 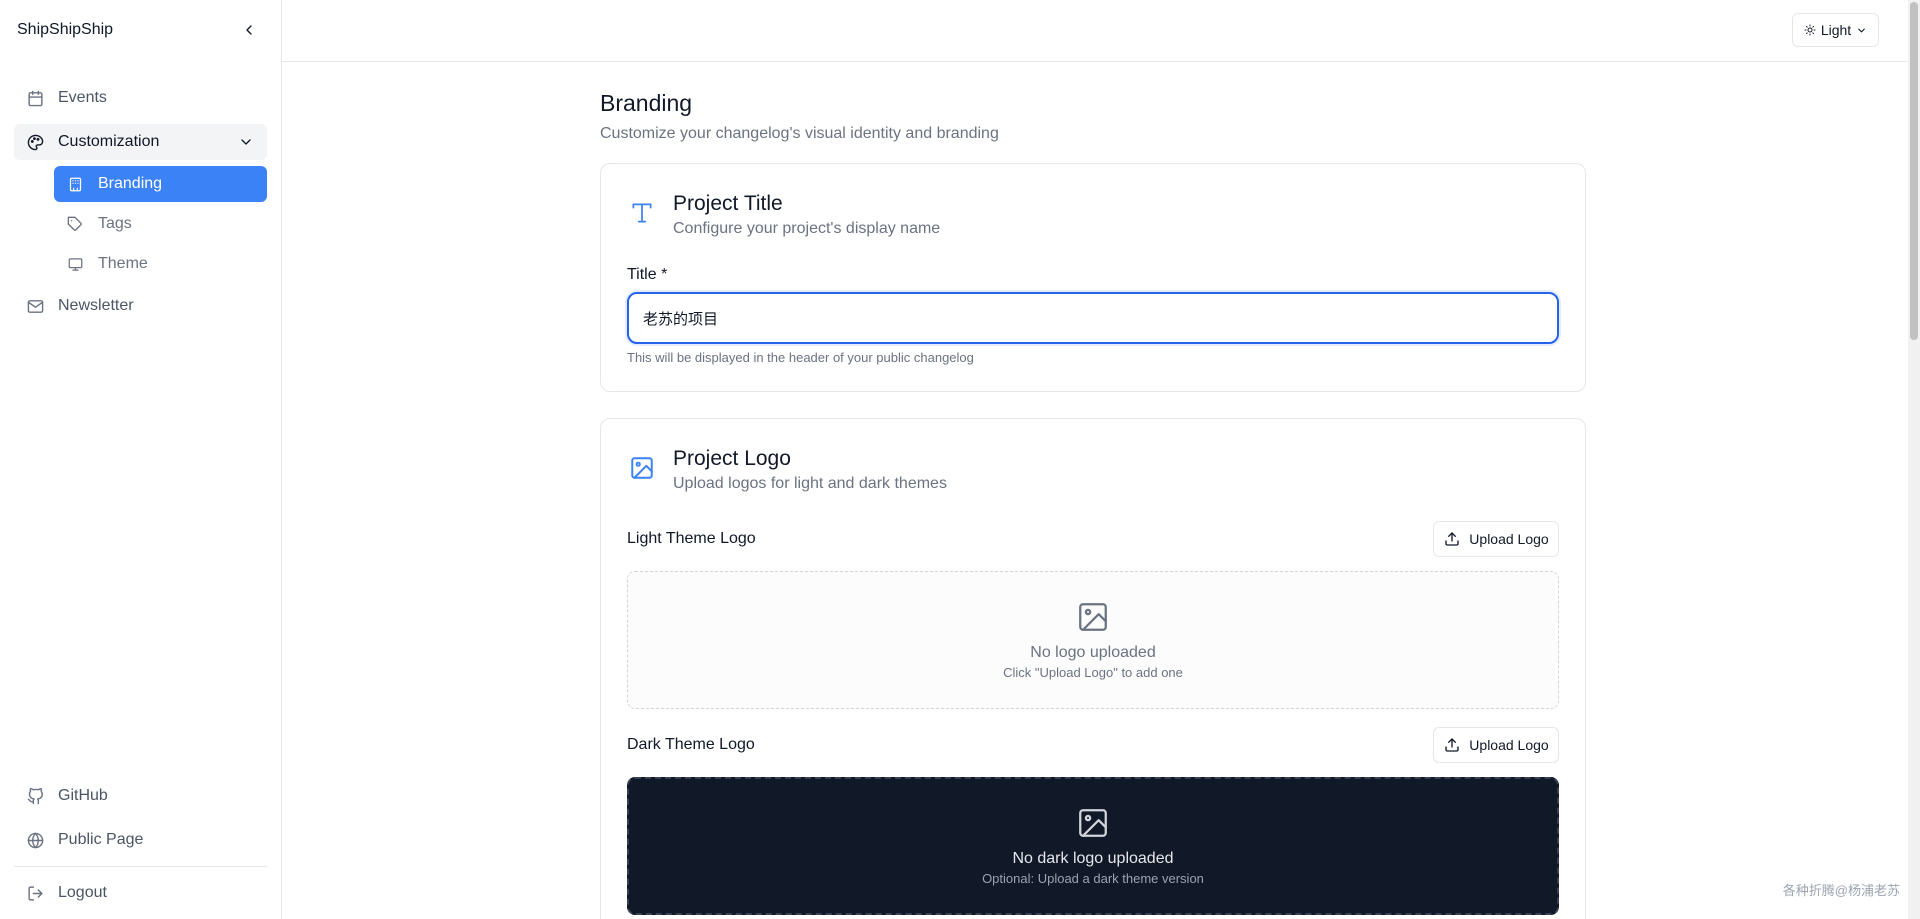 I want to click on palette-icon, so click(x=35, y=142).